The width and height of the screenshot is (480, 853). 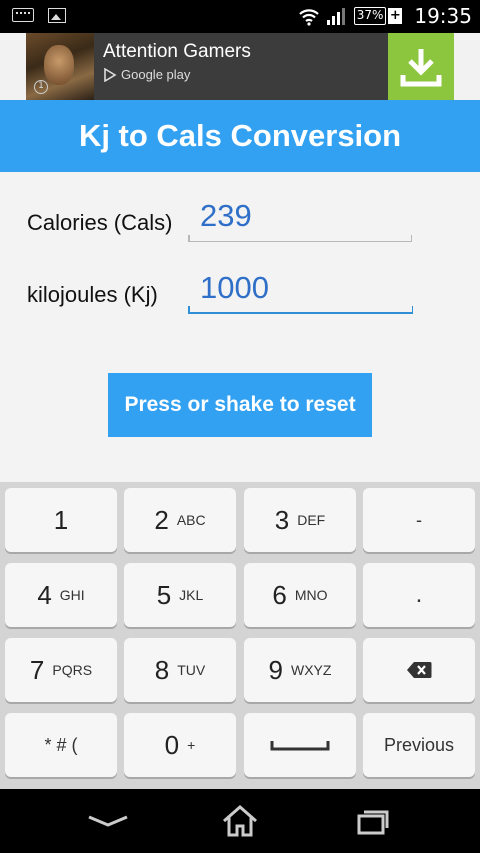 I want to click on key-1: 1, so click(x=61, y=520).